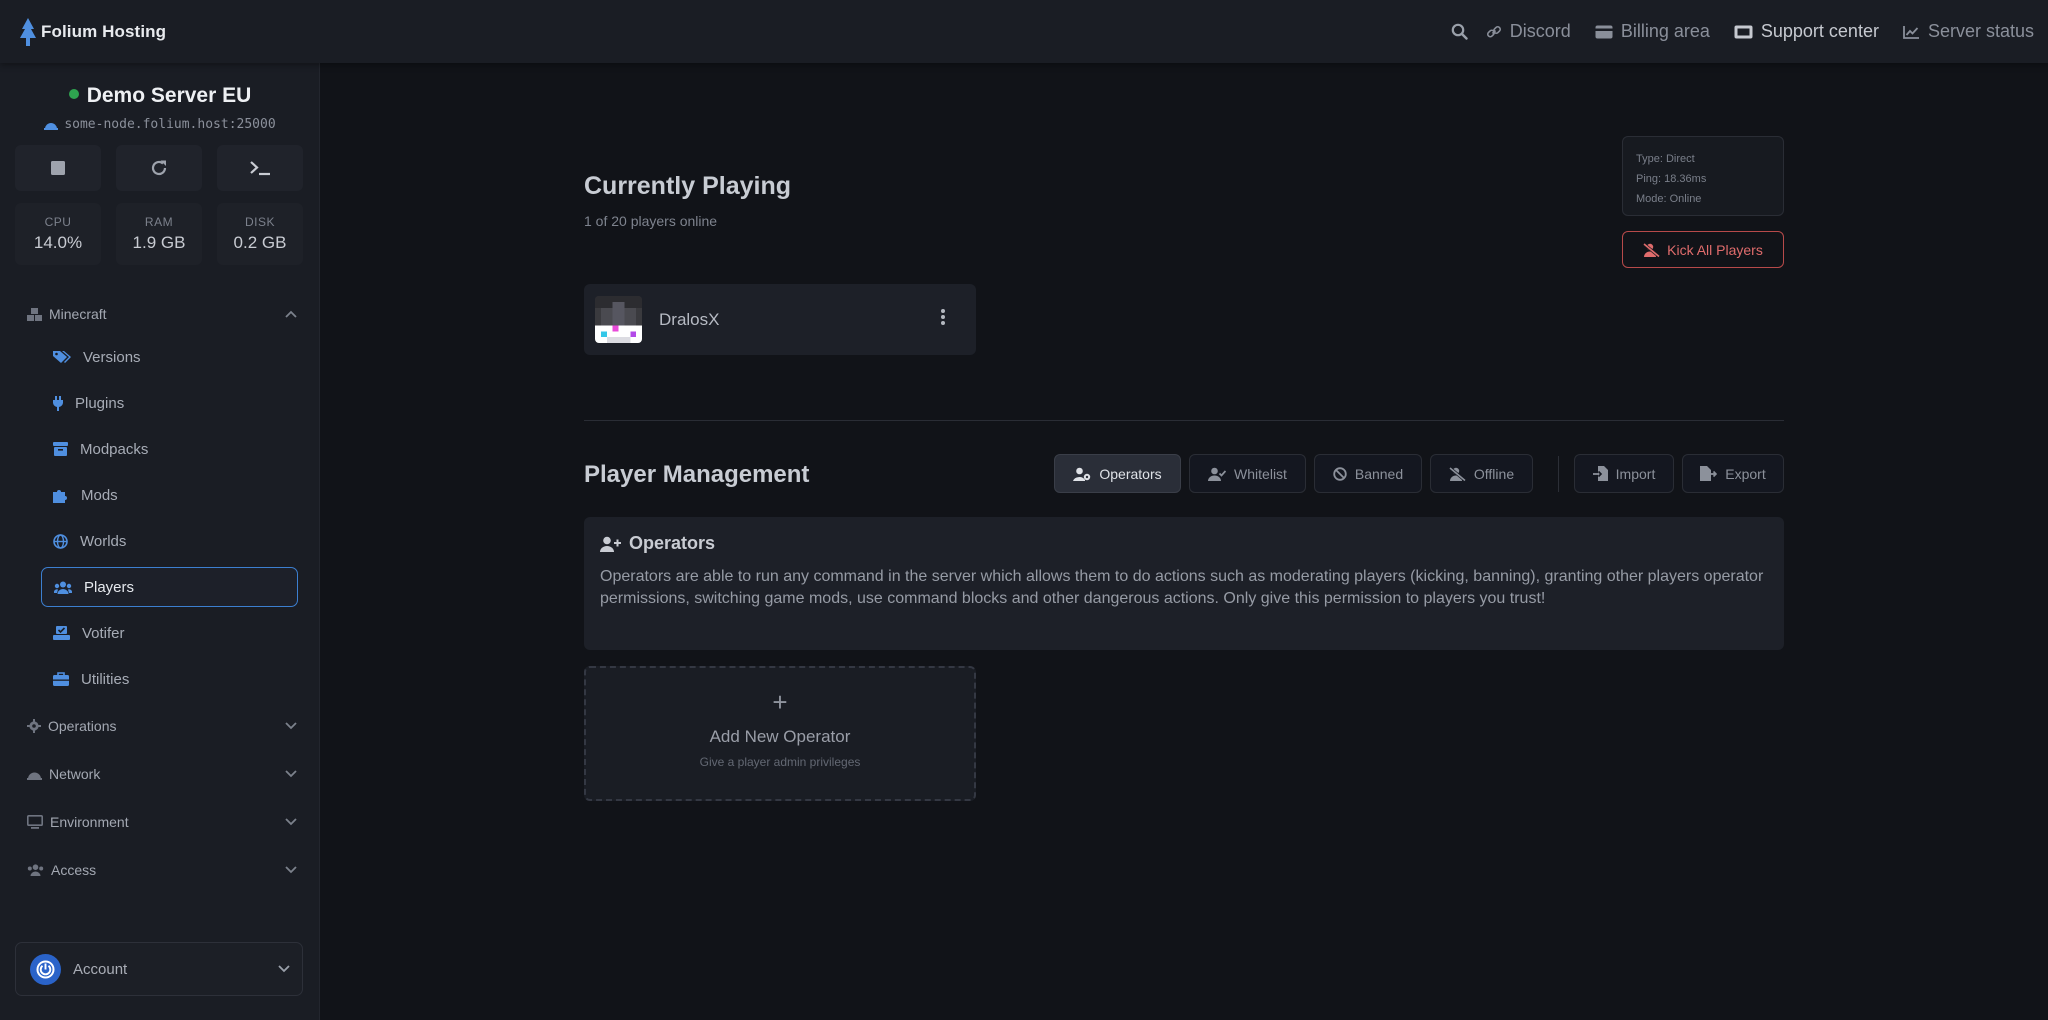  What do you see at coordinates (1368, 473) in the screenshot?
I see `tab-banned: Banned` at bounding box center [1368, 473].